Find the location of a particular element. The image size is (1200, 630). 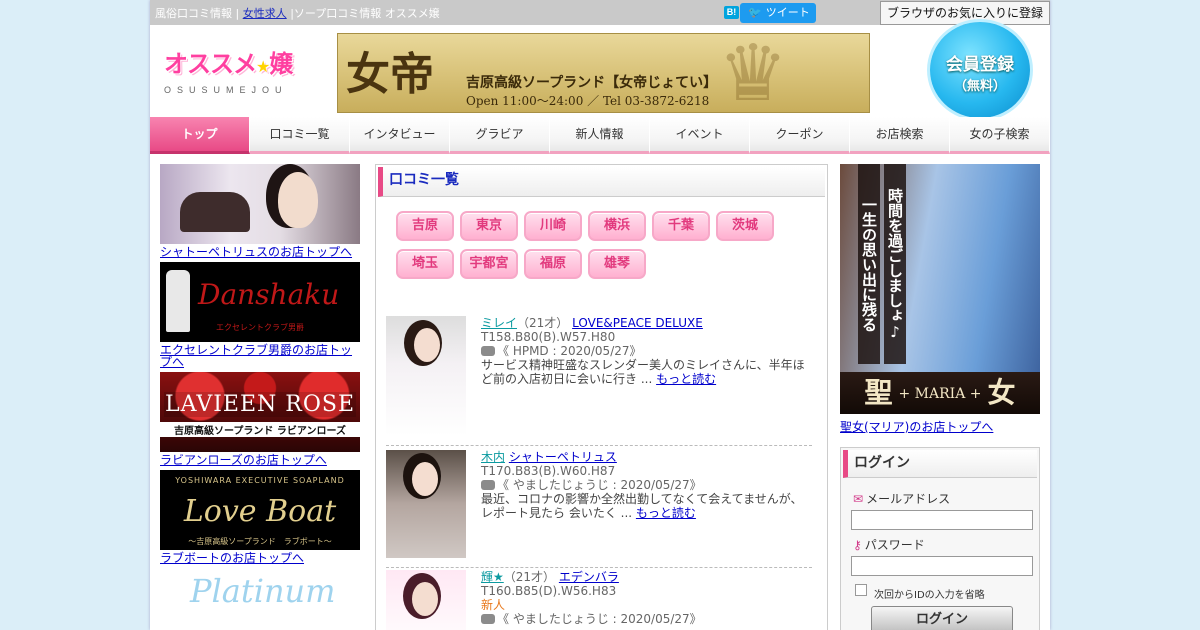

nav-reviews: 口コミ一覧 is located at coordinates (300, 135).